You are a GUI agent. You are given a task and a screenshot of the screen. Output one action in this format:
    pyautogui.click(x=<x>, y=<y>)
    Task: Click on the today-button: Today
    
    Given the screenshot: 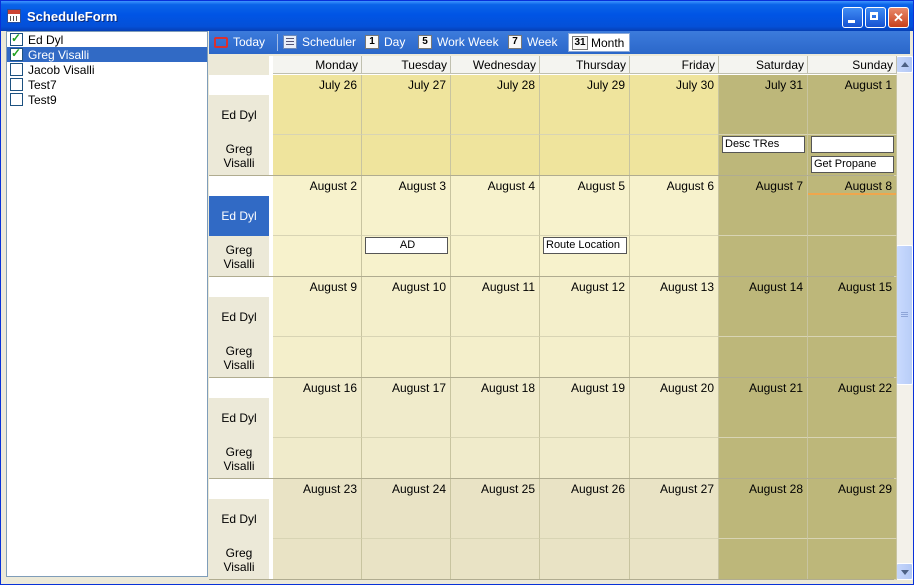 What is the action you would take?
    pyautogui.click(x=244, y=42)
    